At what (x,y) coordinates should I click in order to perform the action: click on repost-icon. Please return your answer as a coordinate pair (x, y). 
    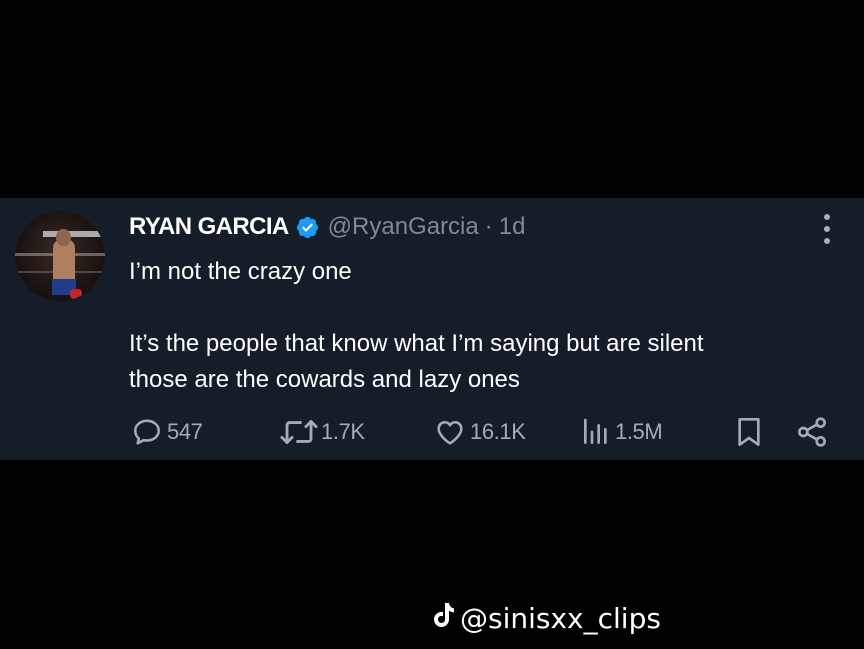
    Looking at the image, I should click on (299, 432).